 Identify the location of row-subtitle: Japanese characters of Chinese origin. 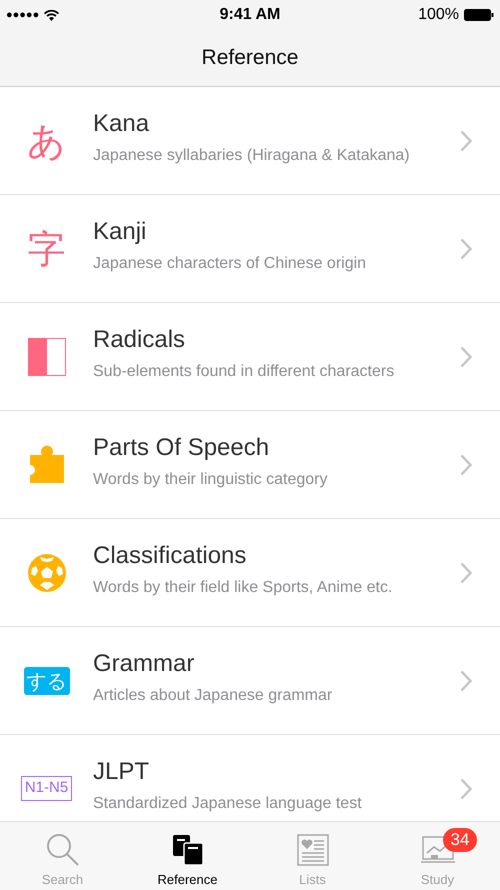
(230, 264).